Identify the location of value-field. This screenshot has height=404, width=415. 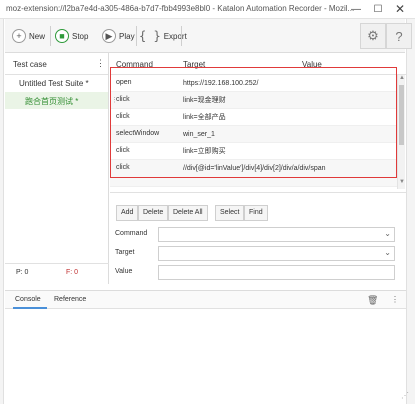
(276, 272).